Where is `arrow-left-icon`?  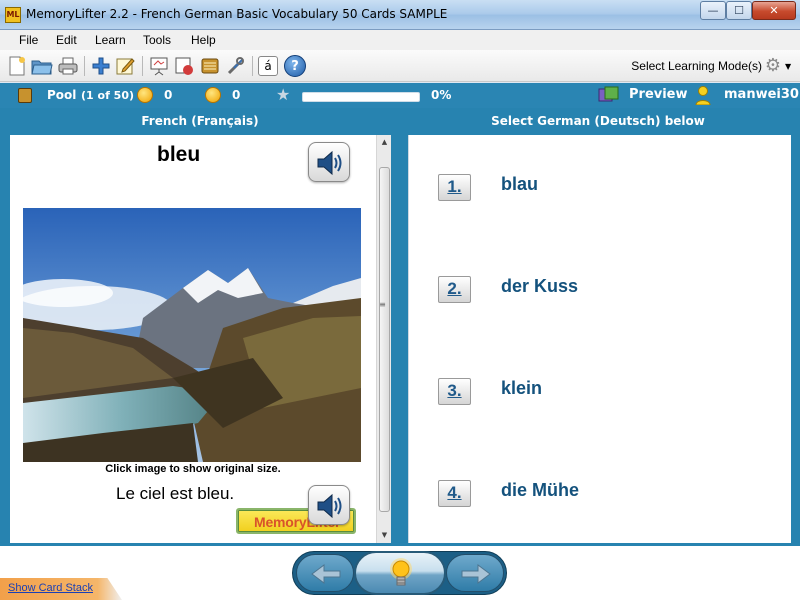
arrow-left-icon is located at coordinates (326, 574).